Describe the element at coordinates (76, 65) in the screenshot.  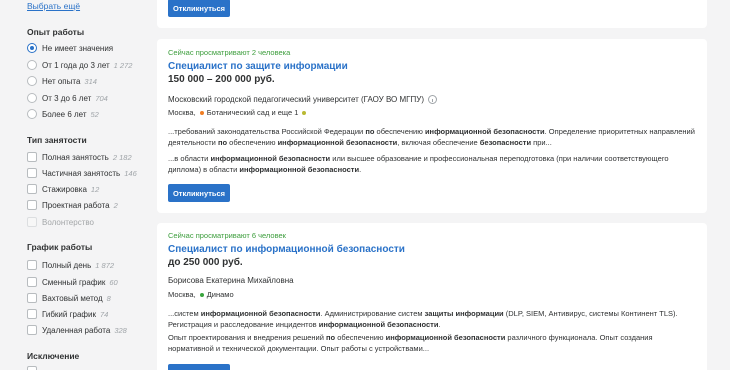
I see `option-label: От 1 года до 3 лет` at that location.